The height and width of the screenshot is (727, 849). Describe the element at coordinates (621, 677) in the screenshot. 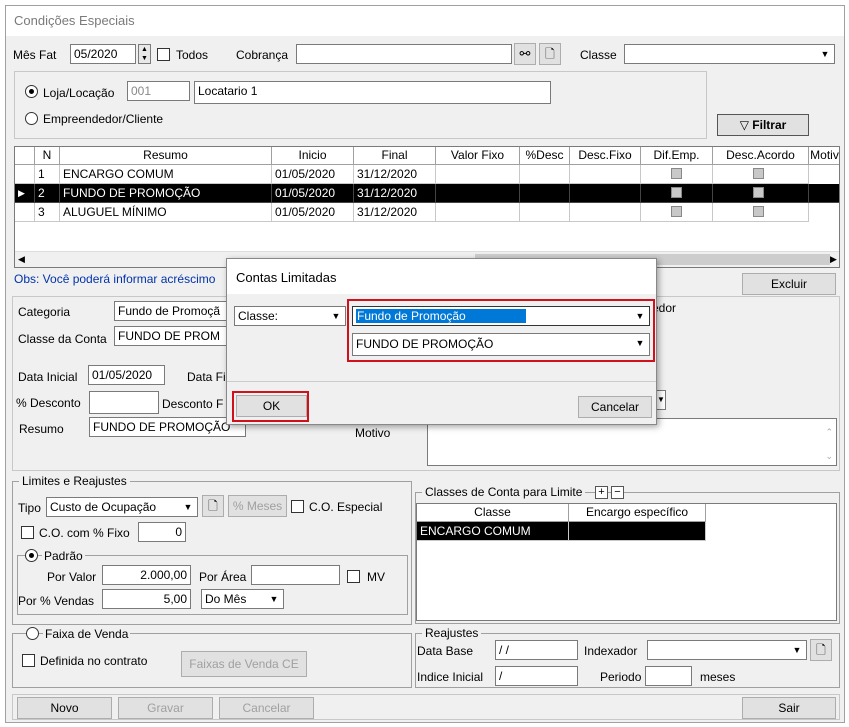

I see `periodo-label: Periodo` at that location.